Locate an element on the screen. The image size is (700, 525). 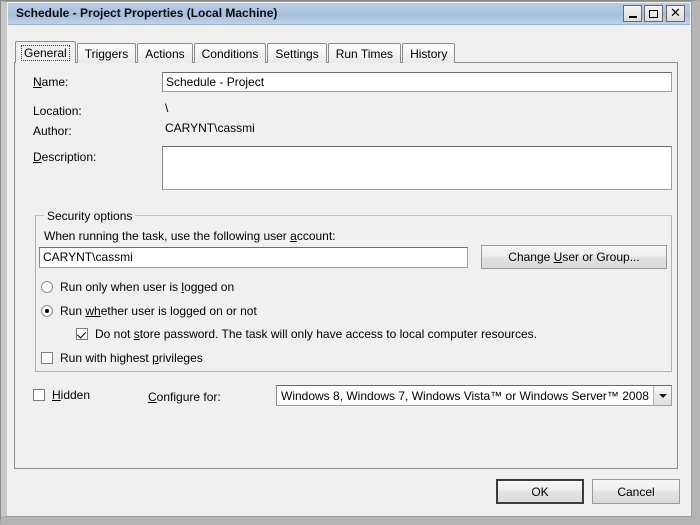
radio-label-whether: Run whether user is logged on or not is located at coordinates (158, 311).